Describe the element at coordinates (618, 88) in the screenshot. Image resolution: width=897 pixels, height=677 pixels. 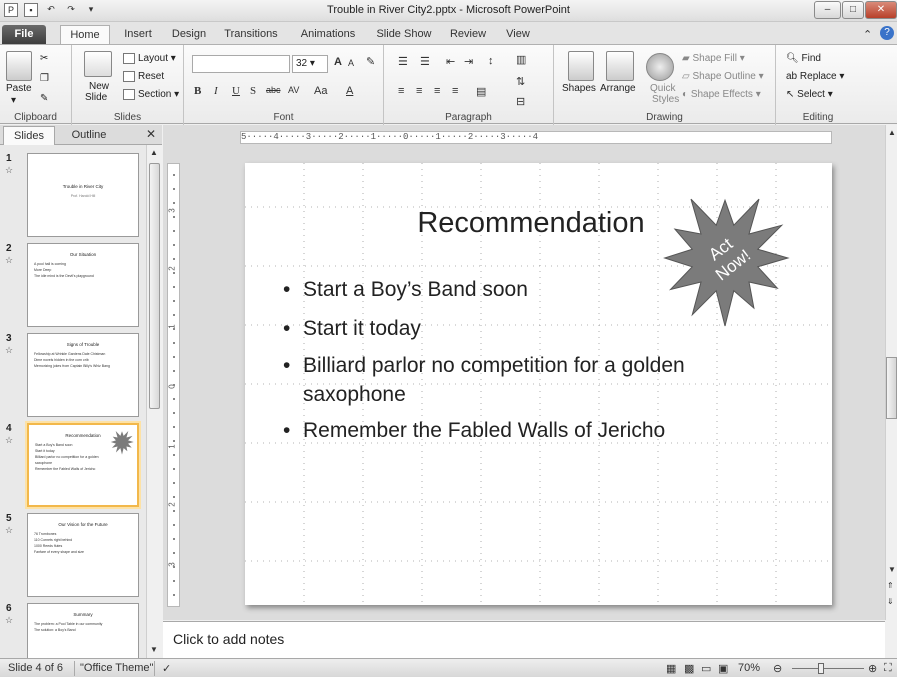
I see `arrange-button: Arrange` at that location.